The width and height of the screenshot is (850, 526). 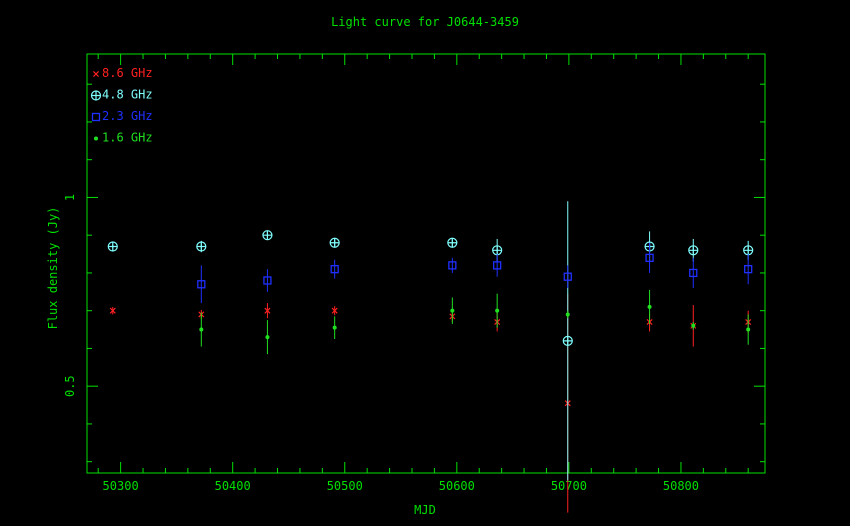 I want to click on x-tick-label: 50300, so click(x=121, y=486).